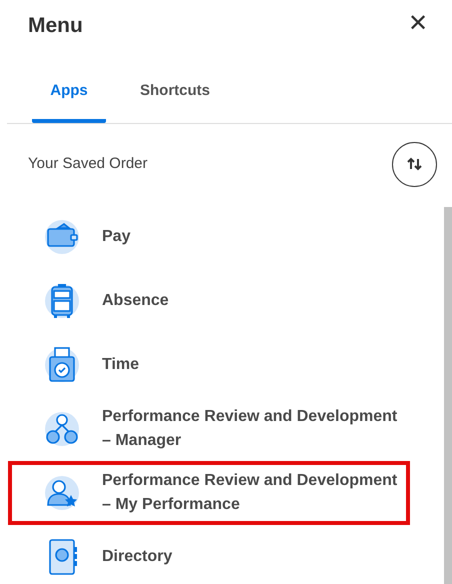  What do you see at coordinates (418, 24) in the screenshot?
I see `close-button: ✕` at bounding box center [418, 24].